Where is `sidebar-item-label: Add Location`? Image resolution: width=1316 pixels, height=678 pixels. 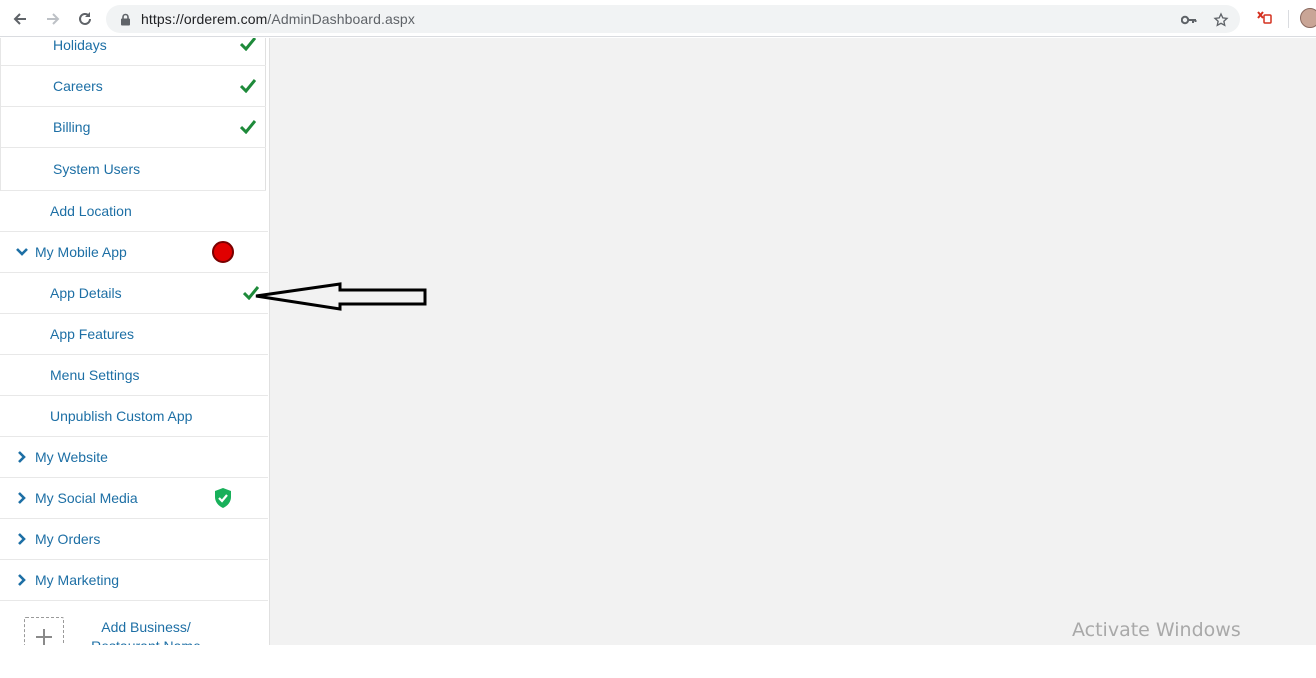
sidebar-item-label: Add Location is located at coordinates (91, 211).